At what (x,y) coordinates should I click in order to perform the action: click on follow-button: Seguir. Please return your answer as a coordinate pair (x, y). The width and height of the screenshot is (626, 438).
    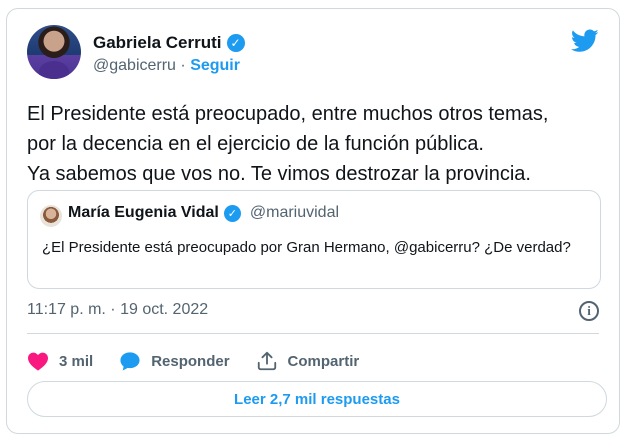
    Looking at the image, I should click on (215, 65).